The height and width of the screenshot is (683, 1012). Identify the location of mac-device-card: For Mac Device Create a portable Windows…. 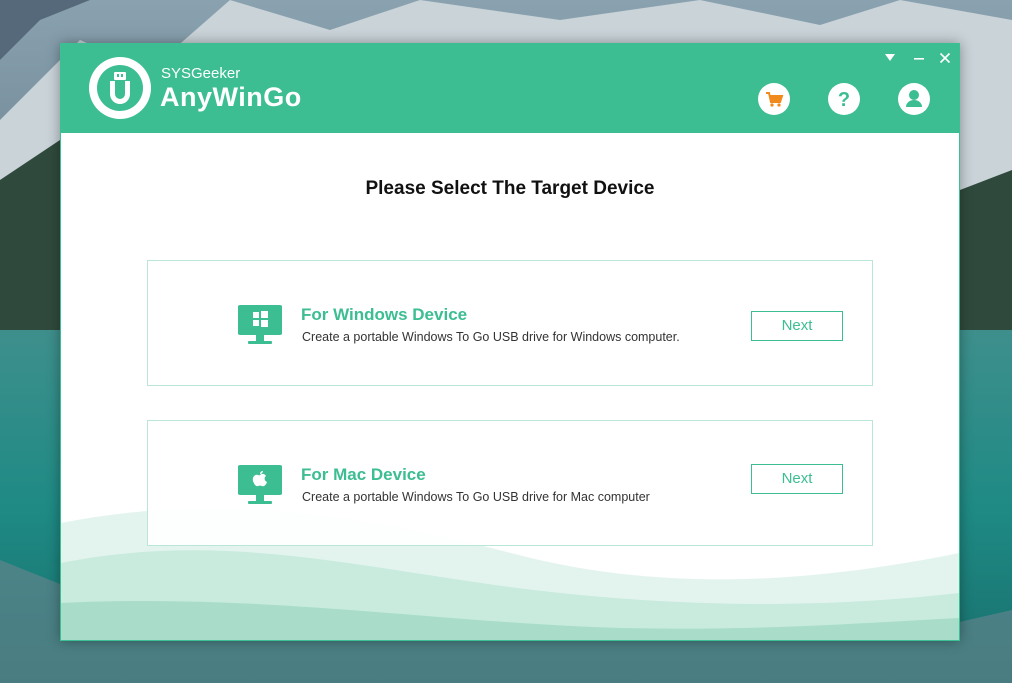
(510, 483).